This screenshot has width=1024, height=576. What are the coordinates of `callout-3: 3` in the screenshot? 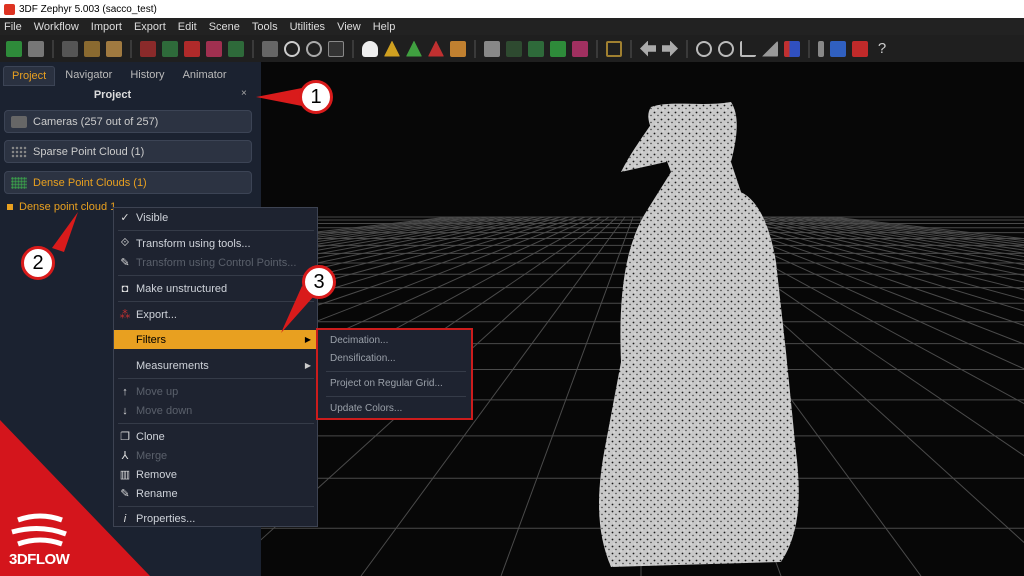 It's located at (319, 282).